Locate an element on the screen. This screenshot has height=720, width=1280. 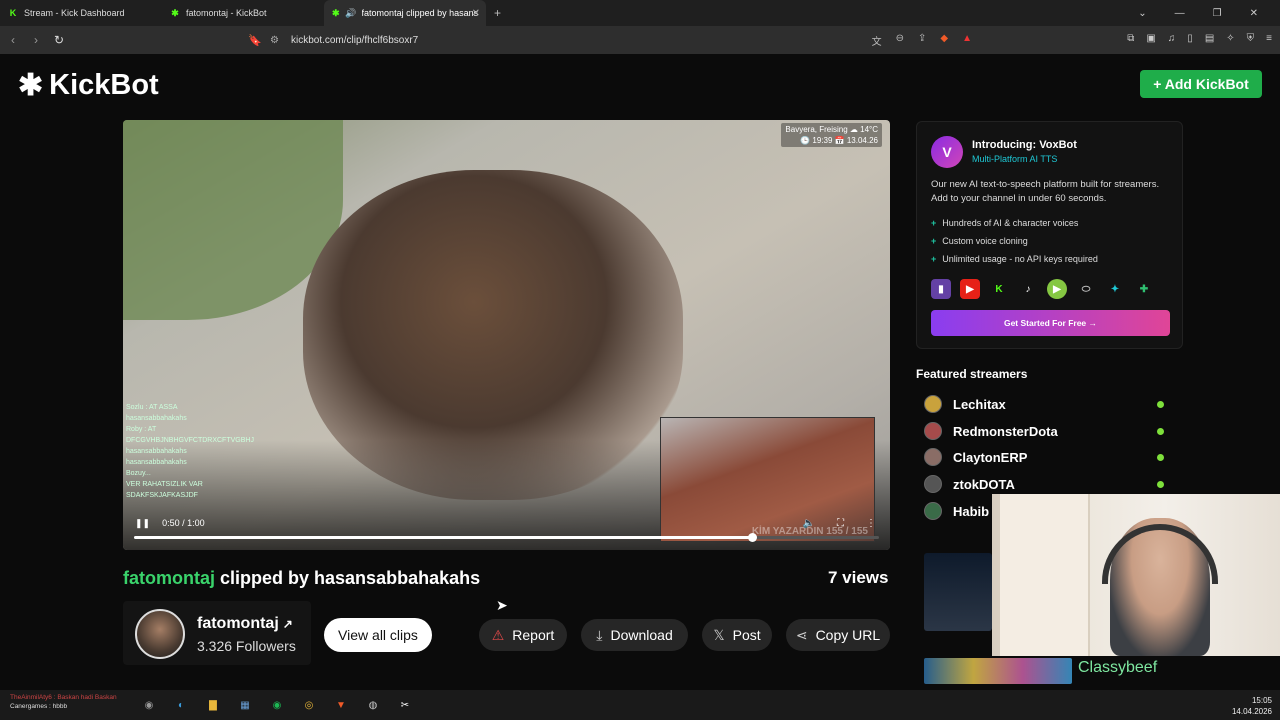
streamer-name: Habib is located at coordinates (971, 511).